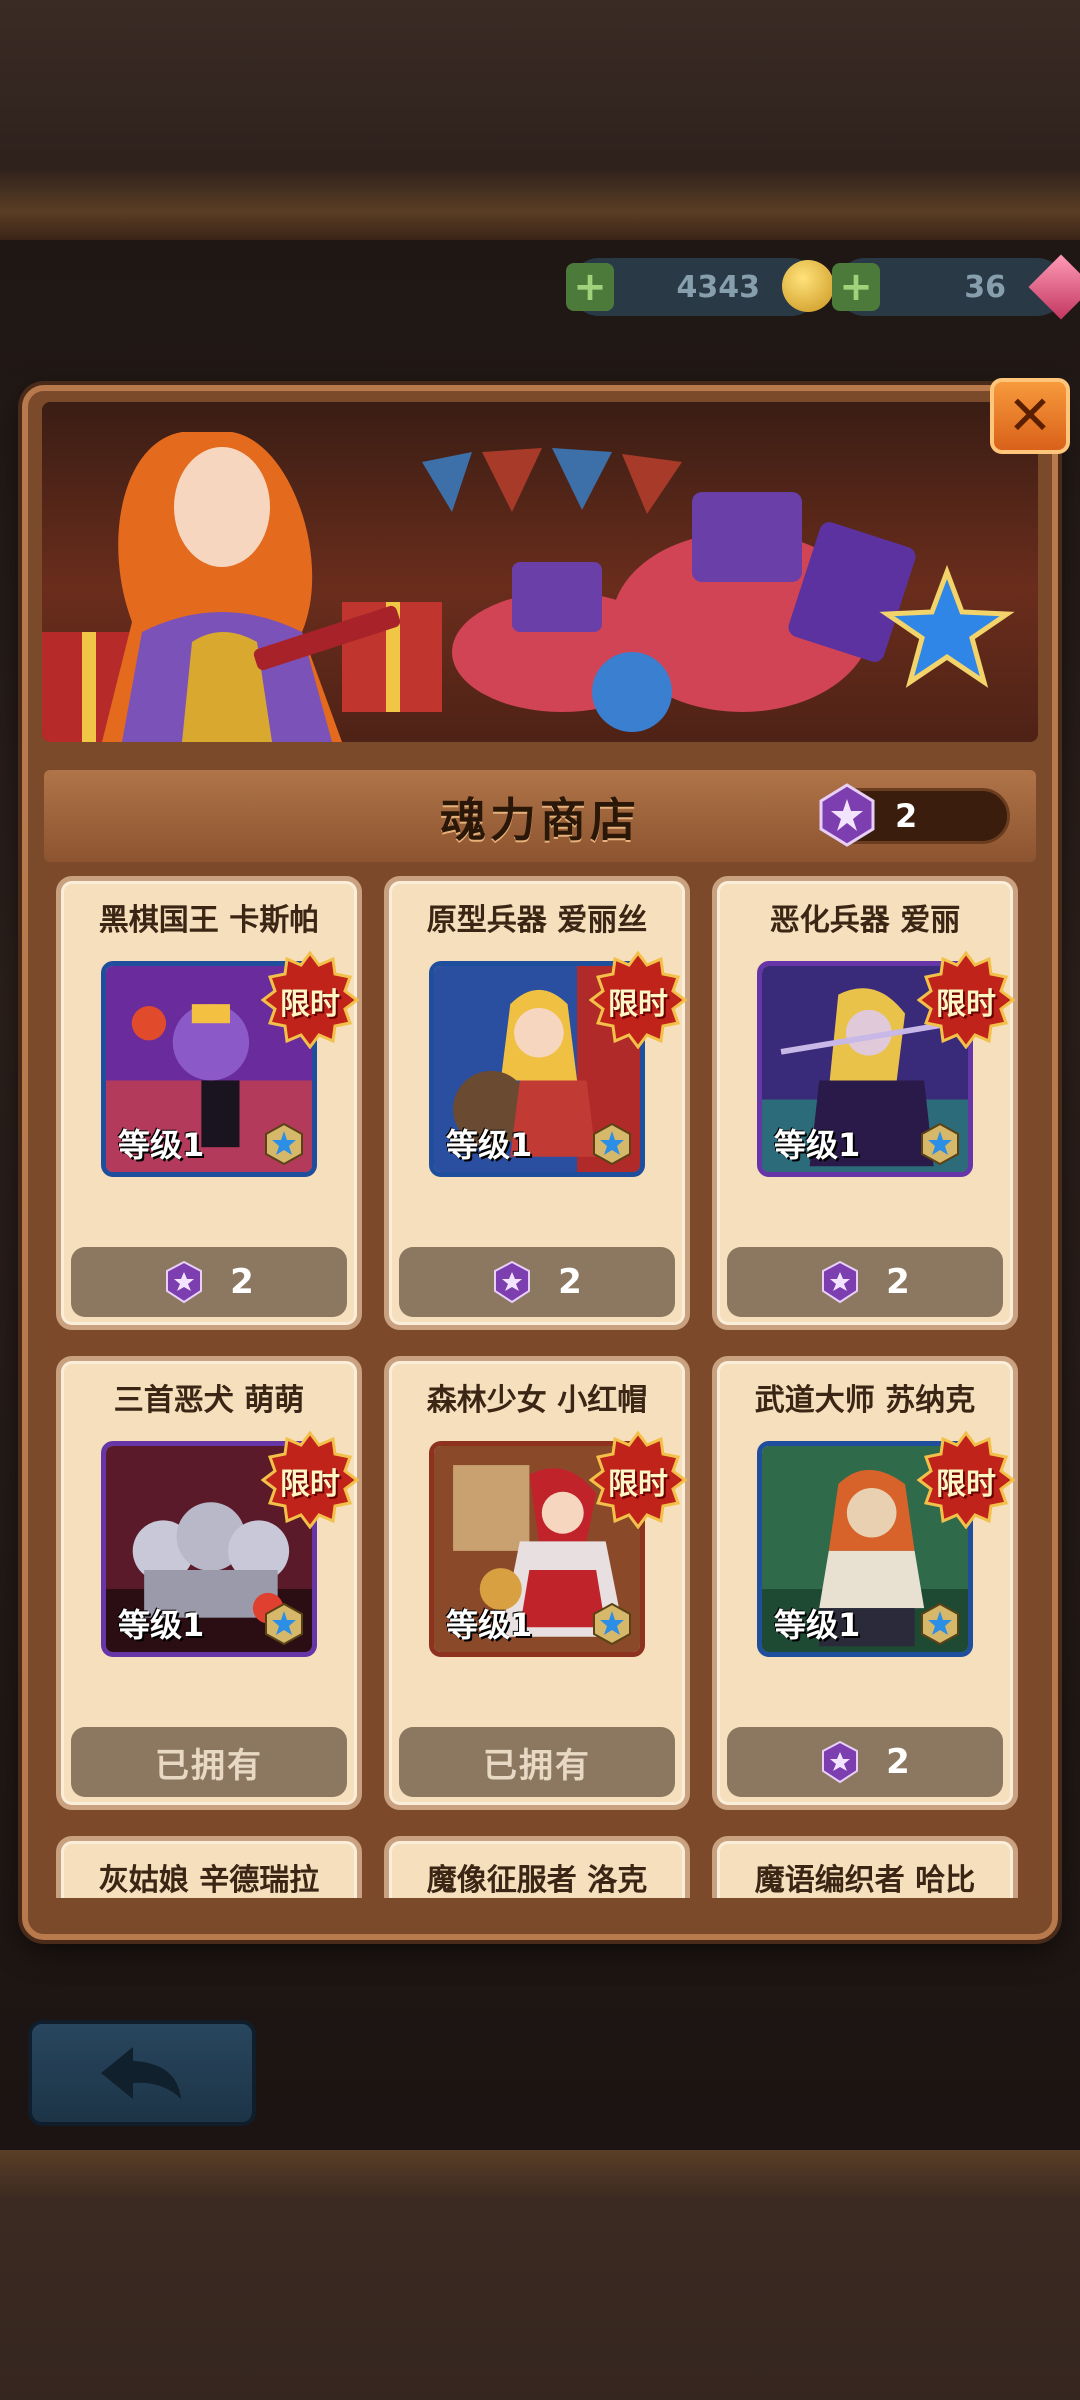  What do you see at coordinates (956, 287) in the screenshot?
I see `gems-counter: + 36` at bounding box center [956, 287].